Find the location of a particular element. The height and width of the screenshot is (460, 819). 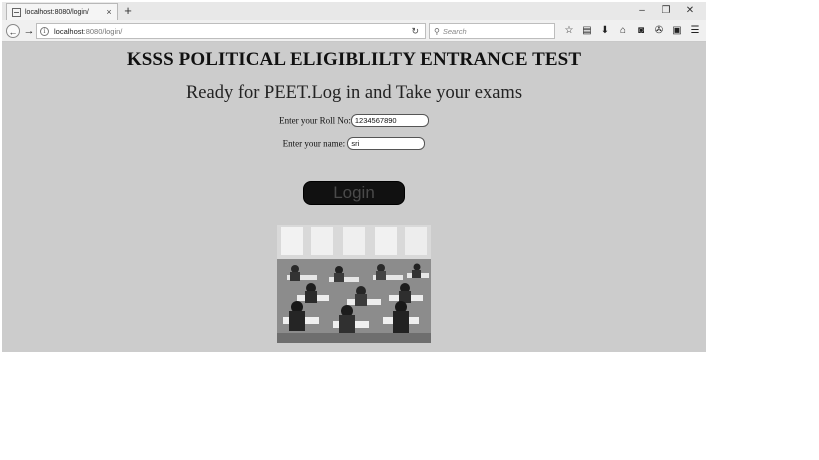

name-input is located at coordinates (386, 143).